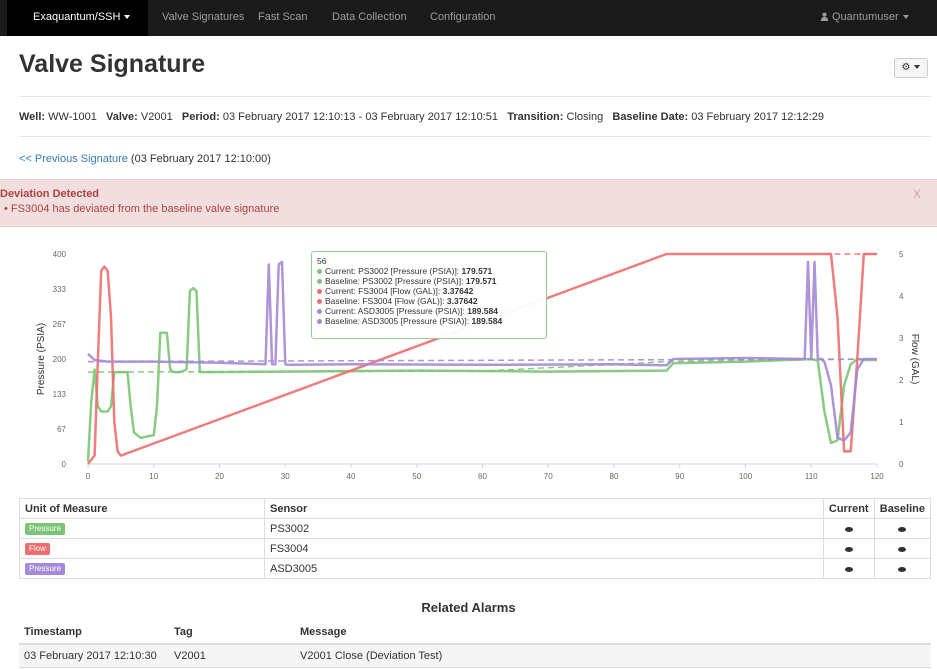  Describe the element at coordinates (462, 17) in the screenshot. I see `nav-item-configuration: Configuration` at that location.